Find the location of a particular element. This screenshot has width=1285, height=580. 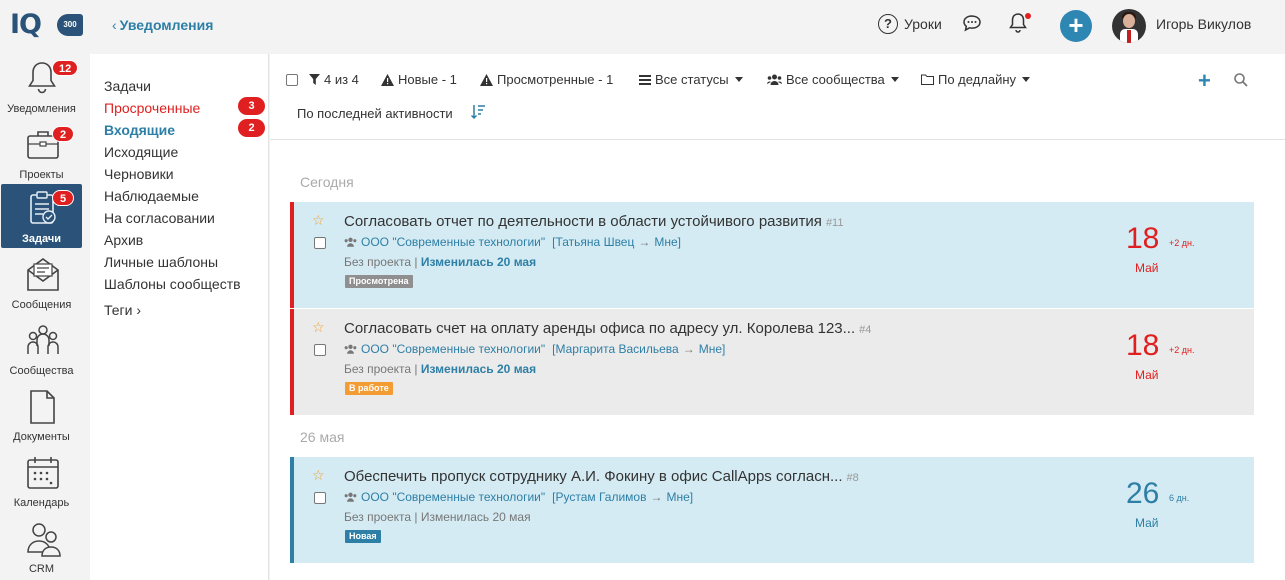

nav-messages: Сообщения is located at coordinates (41, 282).